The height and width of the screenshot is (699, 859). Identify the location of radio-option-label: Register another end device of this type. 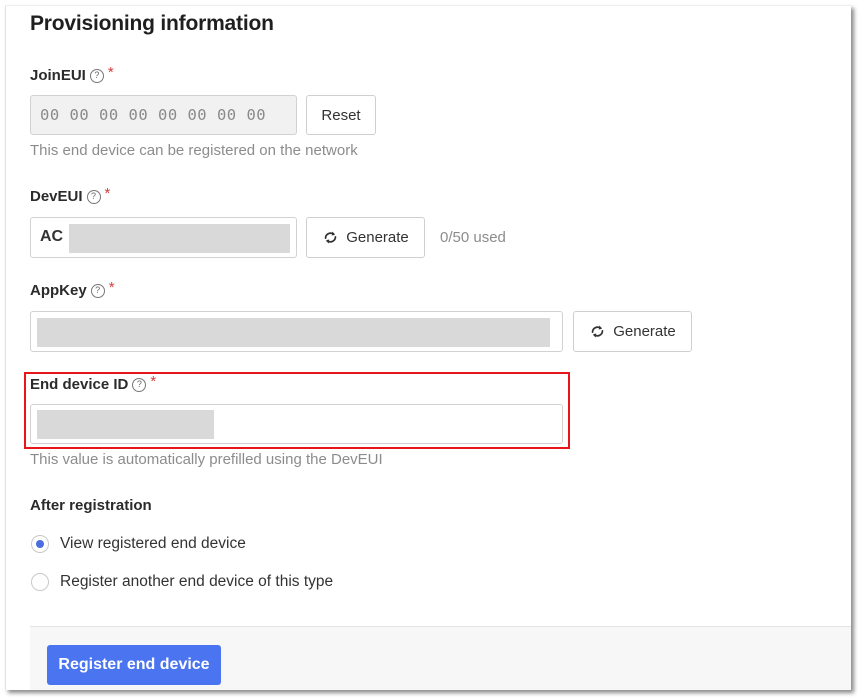
(197, 581).